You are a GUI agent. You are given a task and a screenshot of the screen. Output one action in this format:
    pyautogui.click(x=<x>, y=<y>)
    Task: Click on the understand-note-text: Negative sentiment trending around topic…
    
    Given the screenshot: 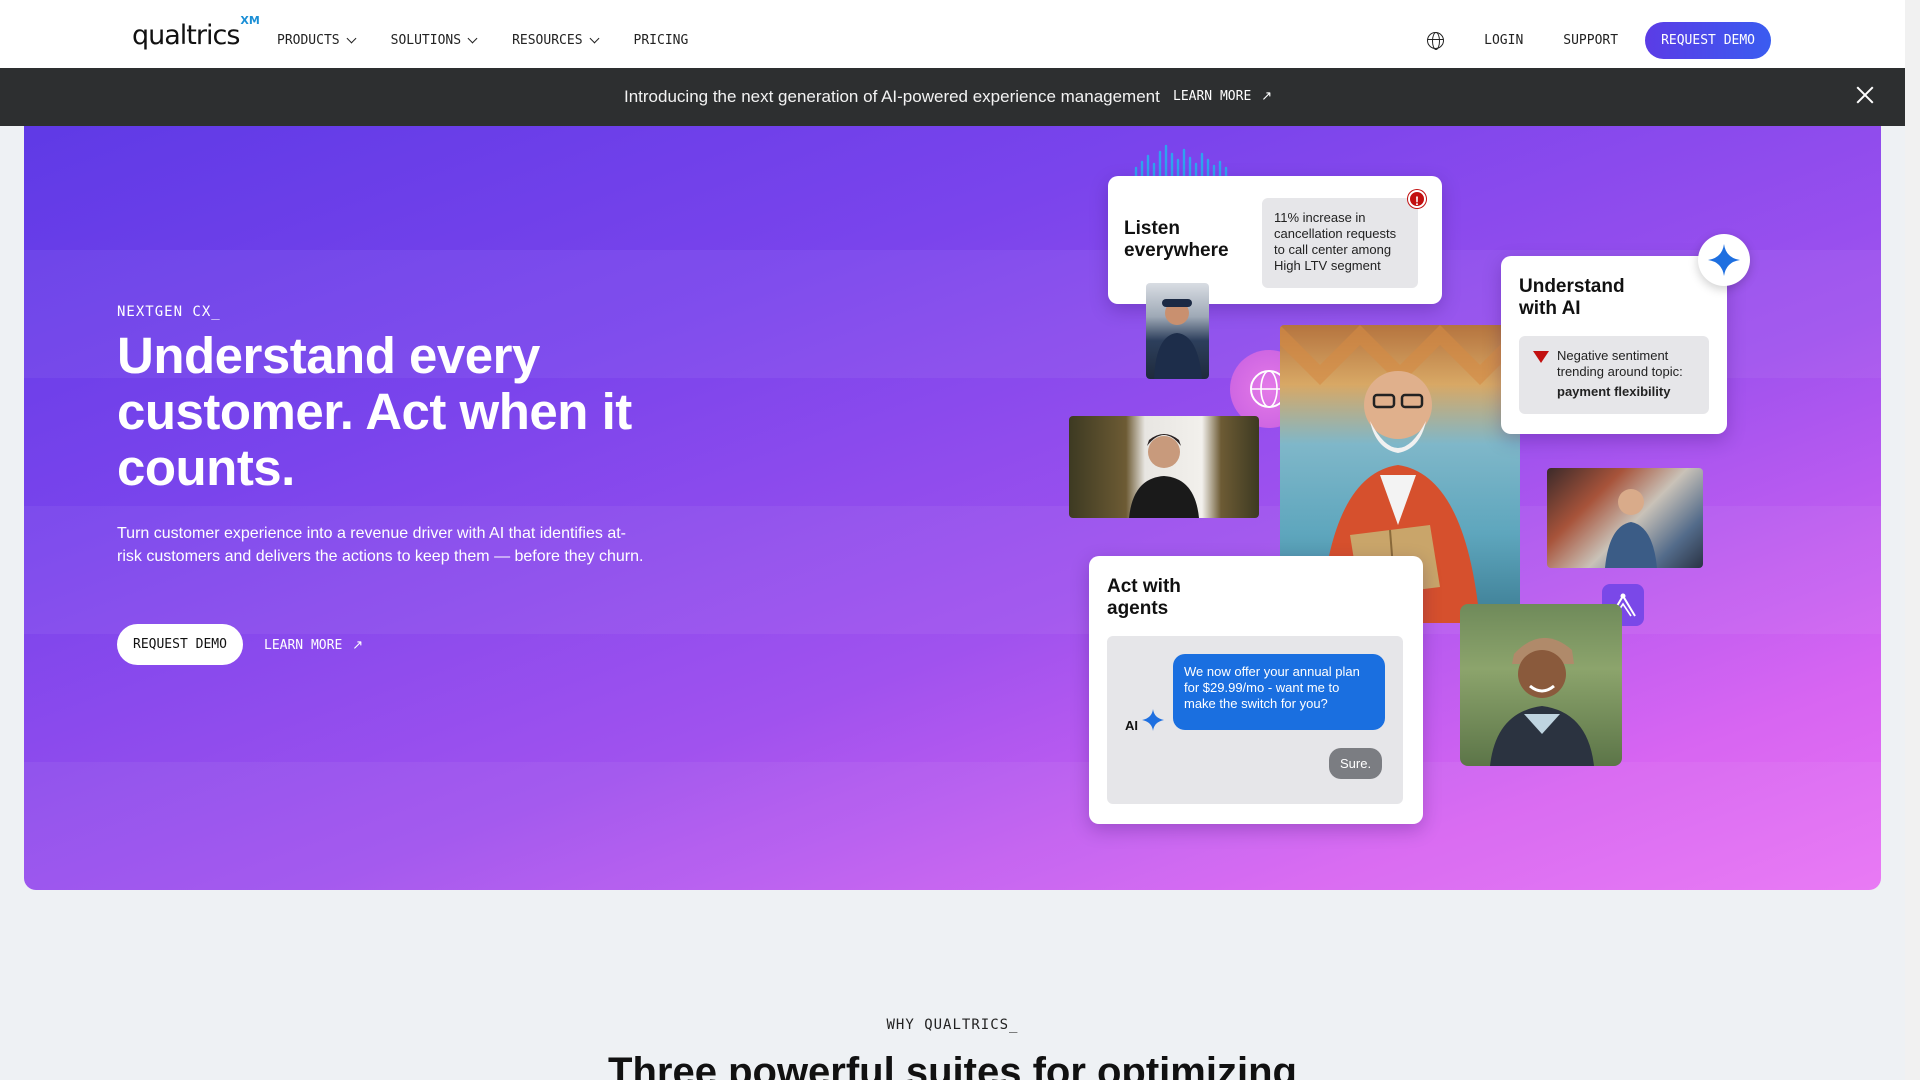 What is the action you would take?
    pyautogui.click(x=1620, y=363)
    